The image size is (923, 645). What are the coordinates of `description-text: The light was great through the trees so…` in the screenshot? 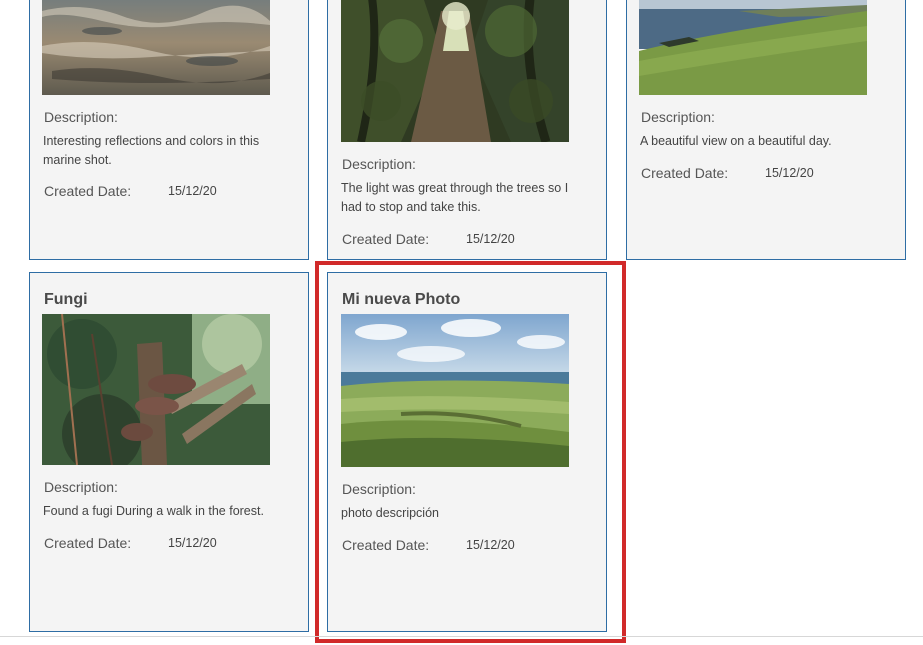 It's located at (455, 197).